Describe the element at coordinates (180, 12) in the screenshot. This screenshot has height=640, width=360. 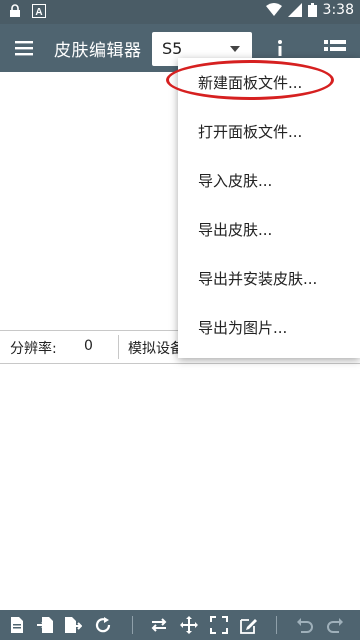
I see `status-bar: A 3:38` at that location.